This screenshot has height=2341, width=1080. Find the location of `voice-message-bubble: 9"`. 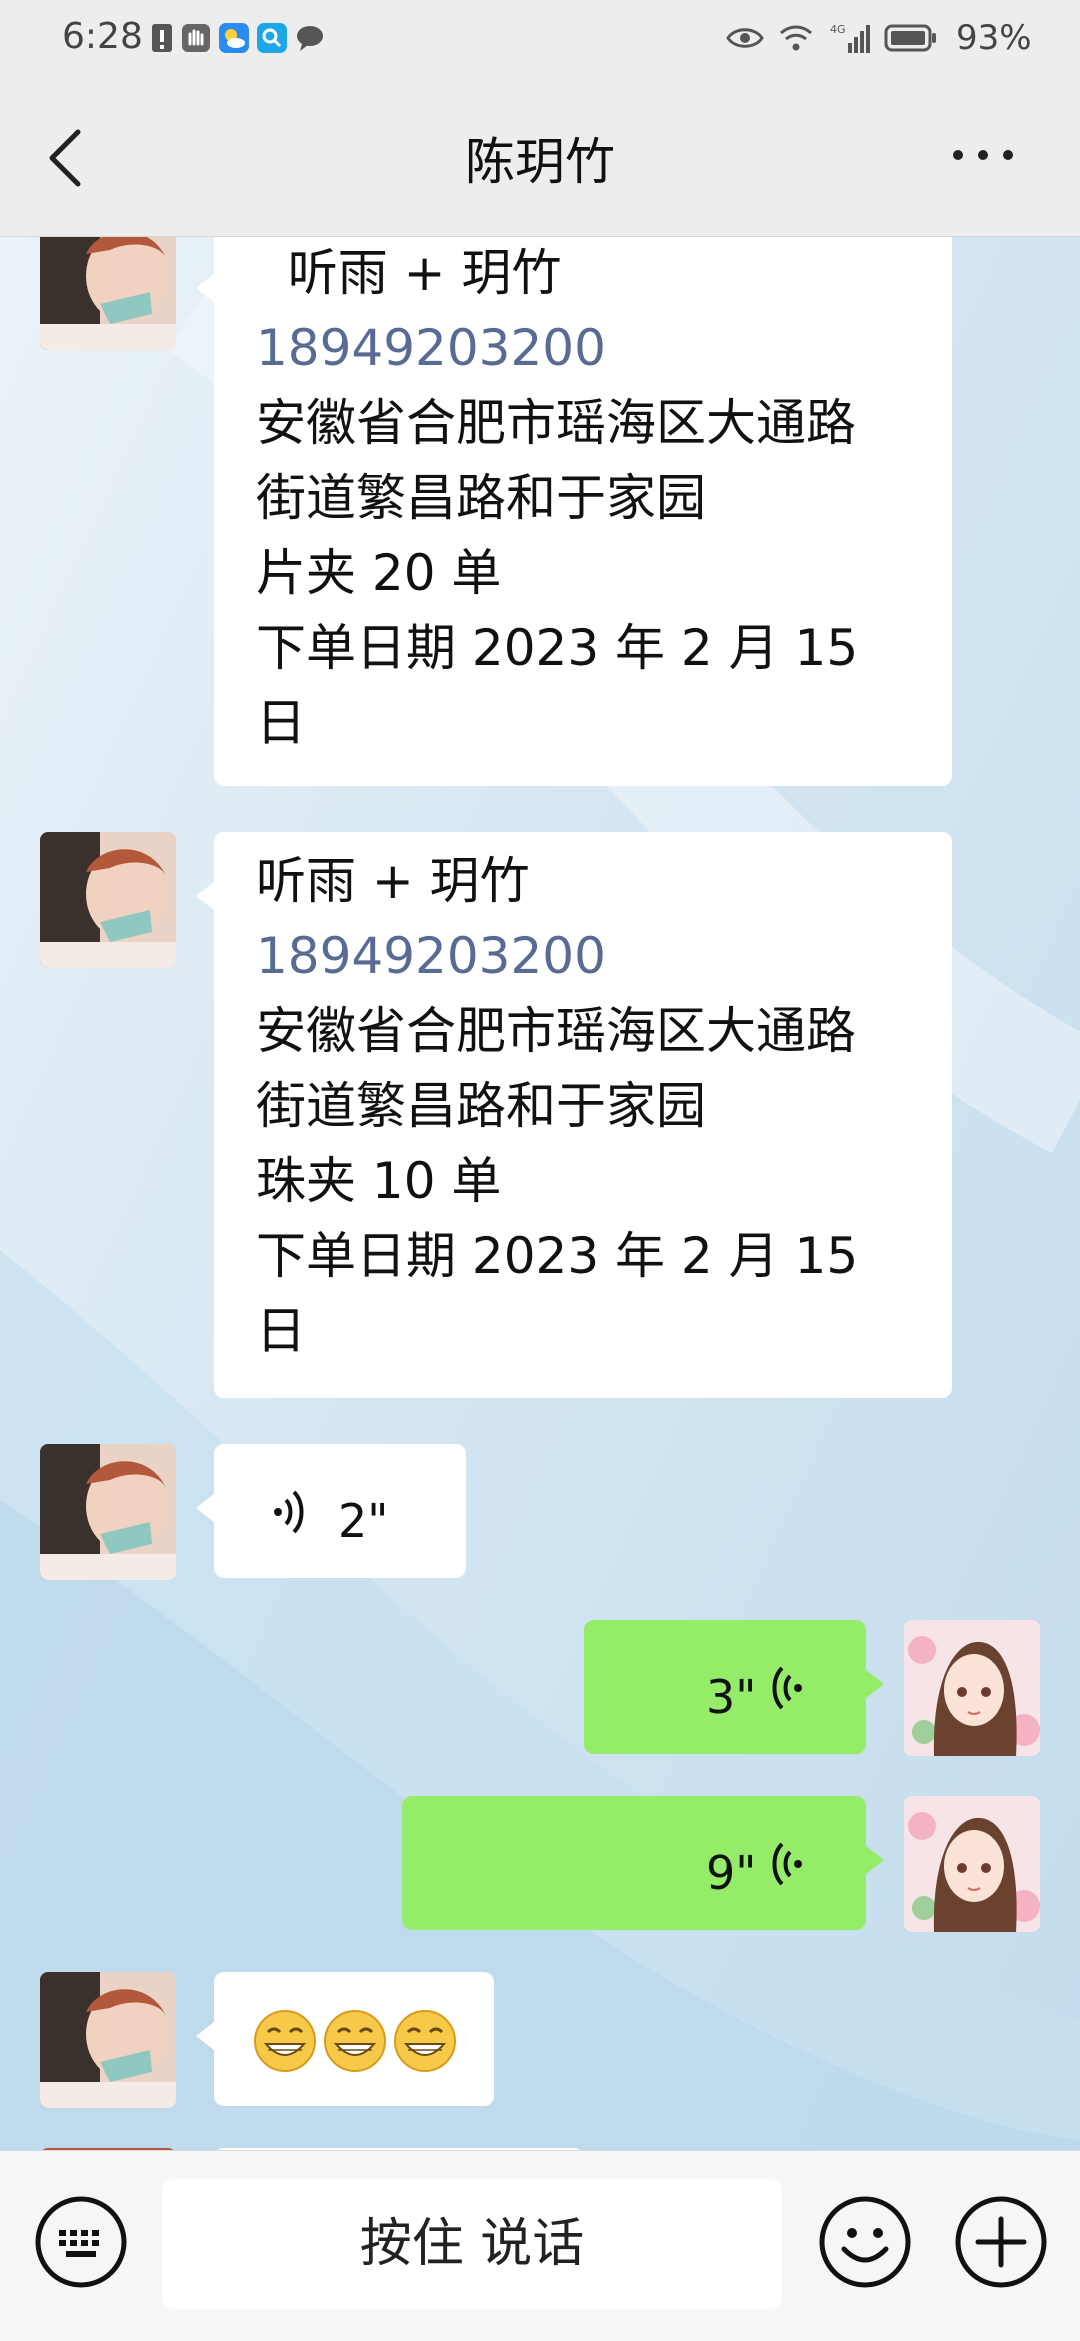

voice-message-bubble: 9" is located at coordinates (643, 1863).